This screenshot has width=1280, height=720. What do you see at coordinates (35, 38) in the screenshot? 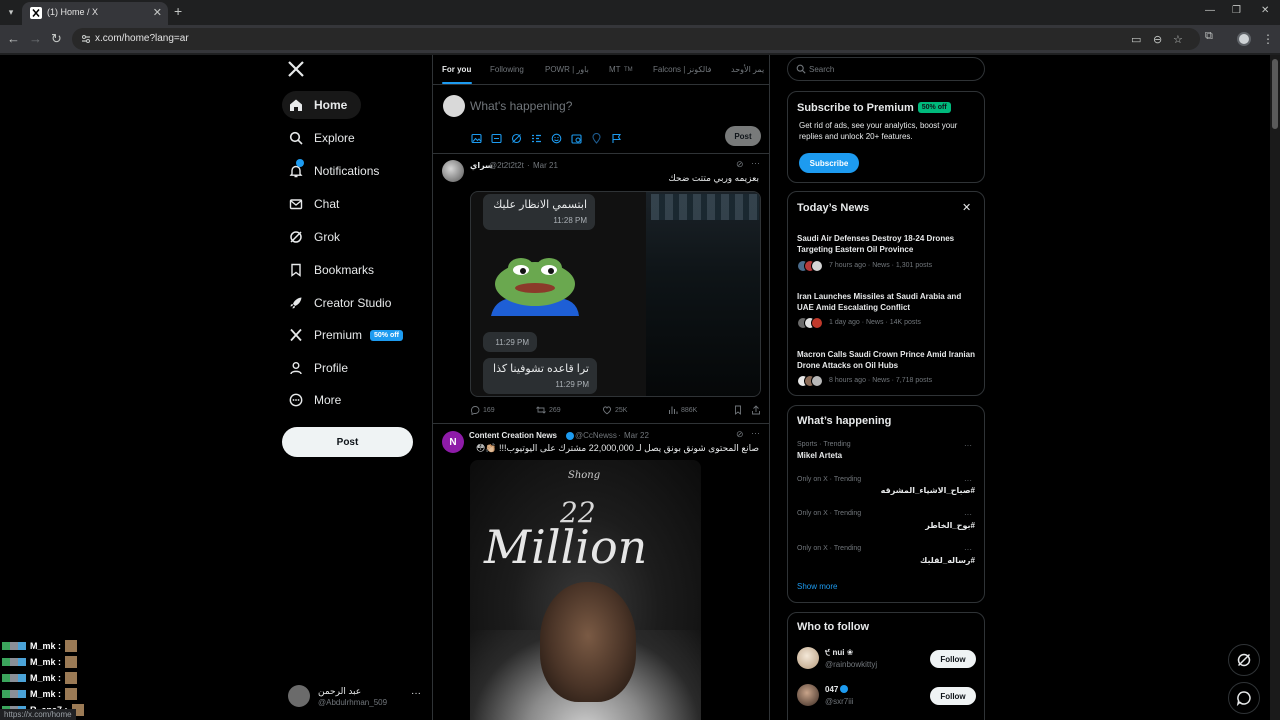
I see `forward-icon: →` at bounding box center [35, 38].